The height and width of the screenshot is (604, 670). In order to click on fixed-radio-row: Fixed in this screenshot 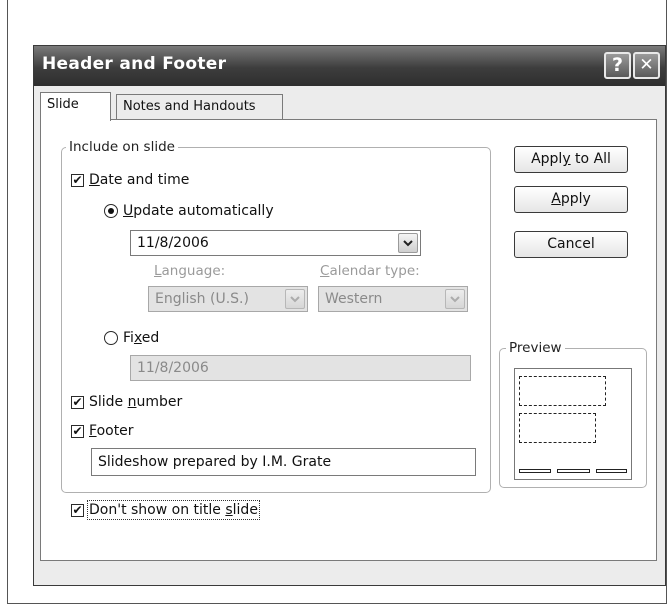, I will do `click(131, 338)`.